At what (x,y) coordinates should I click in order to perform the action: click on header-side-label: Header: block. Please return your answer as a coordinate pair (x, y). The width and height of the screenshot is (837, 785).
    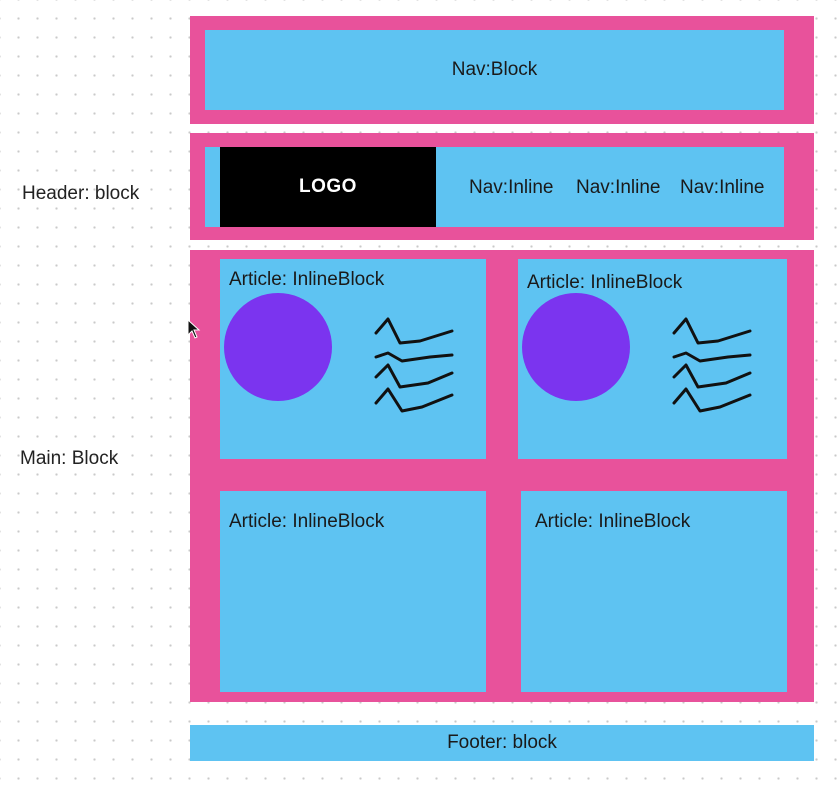
    Looking at the image, I should click on (81, 193).